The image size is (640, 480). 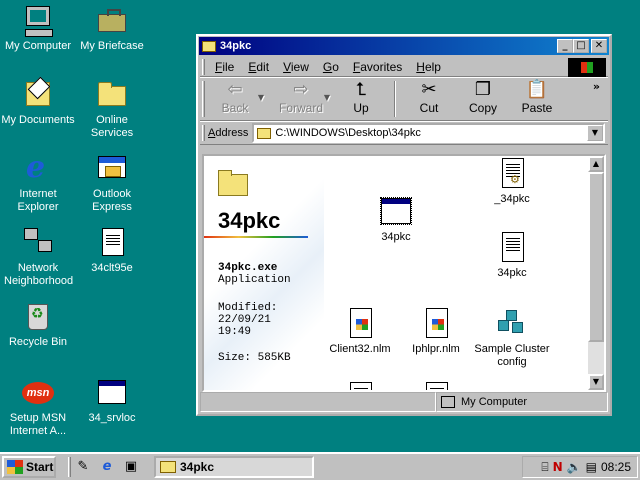 I want to click on file-icon-sample-cluster-config: Sample Cluster config, so click(x=512, y=338).